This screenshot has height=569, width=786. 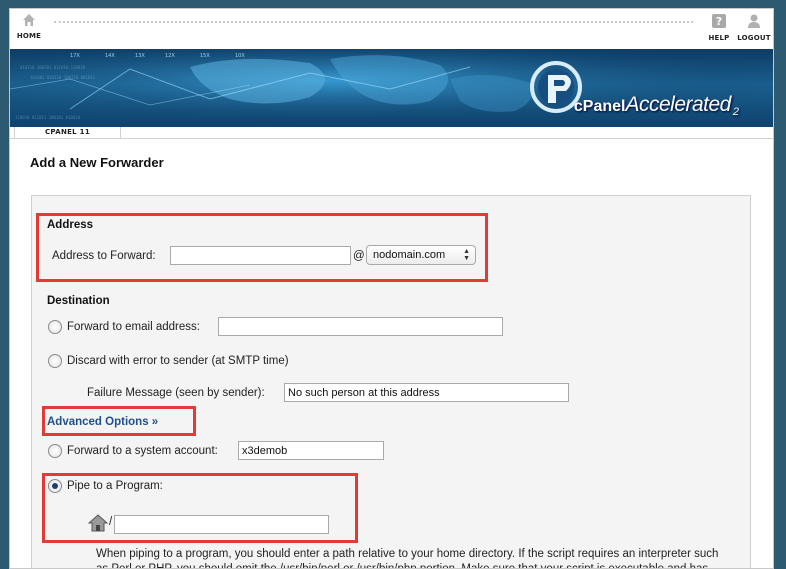 What do you see at coordinates (262, 247) in the screenshot?
I see `address-highlight-box` at bounding box center [262, 247].